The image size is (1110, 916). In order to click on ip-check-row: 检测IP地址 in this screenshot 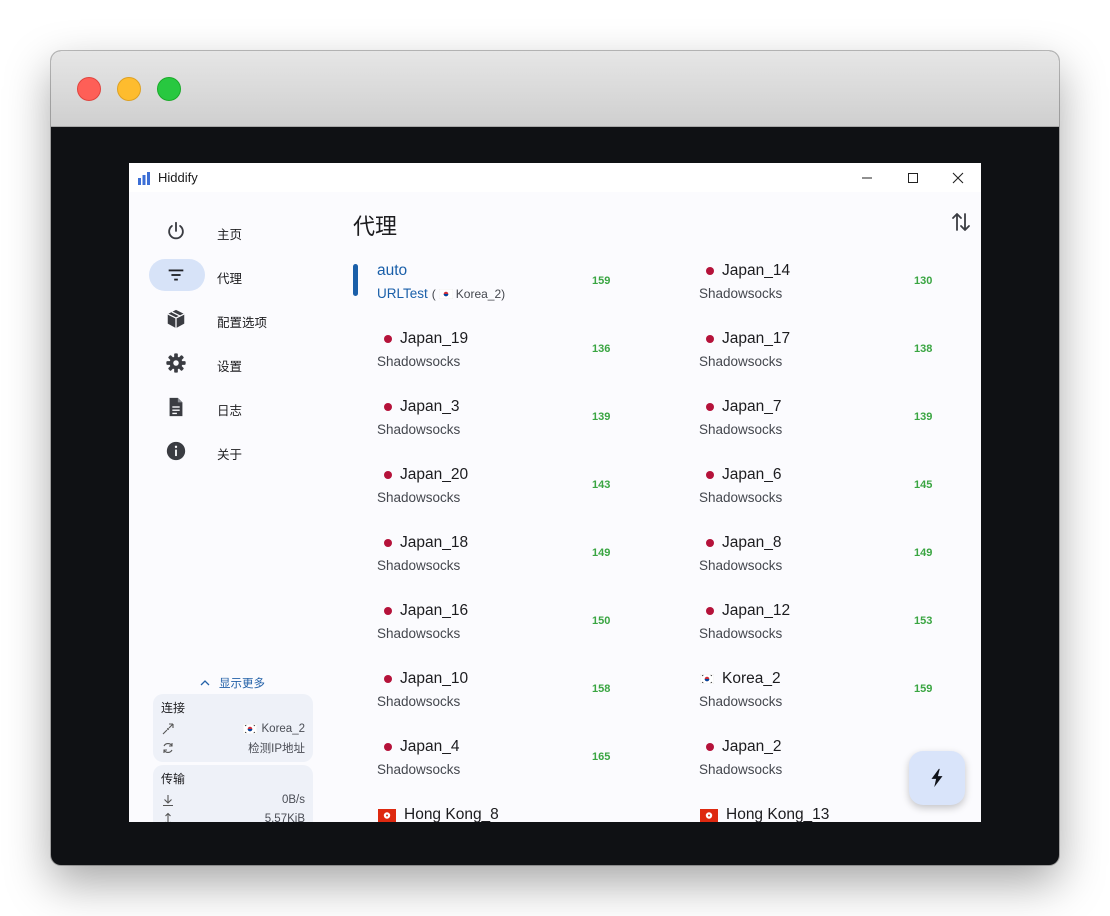, I will do `click(233, 747)`.